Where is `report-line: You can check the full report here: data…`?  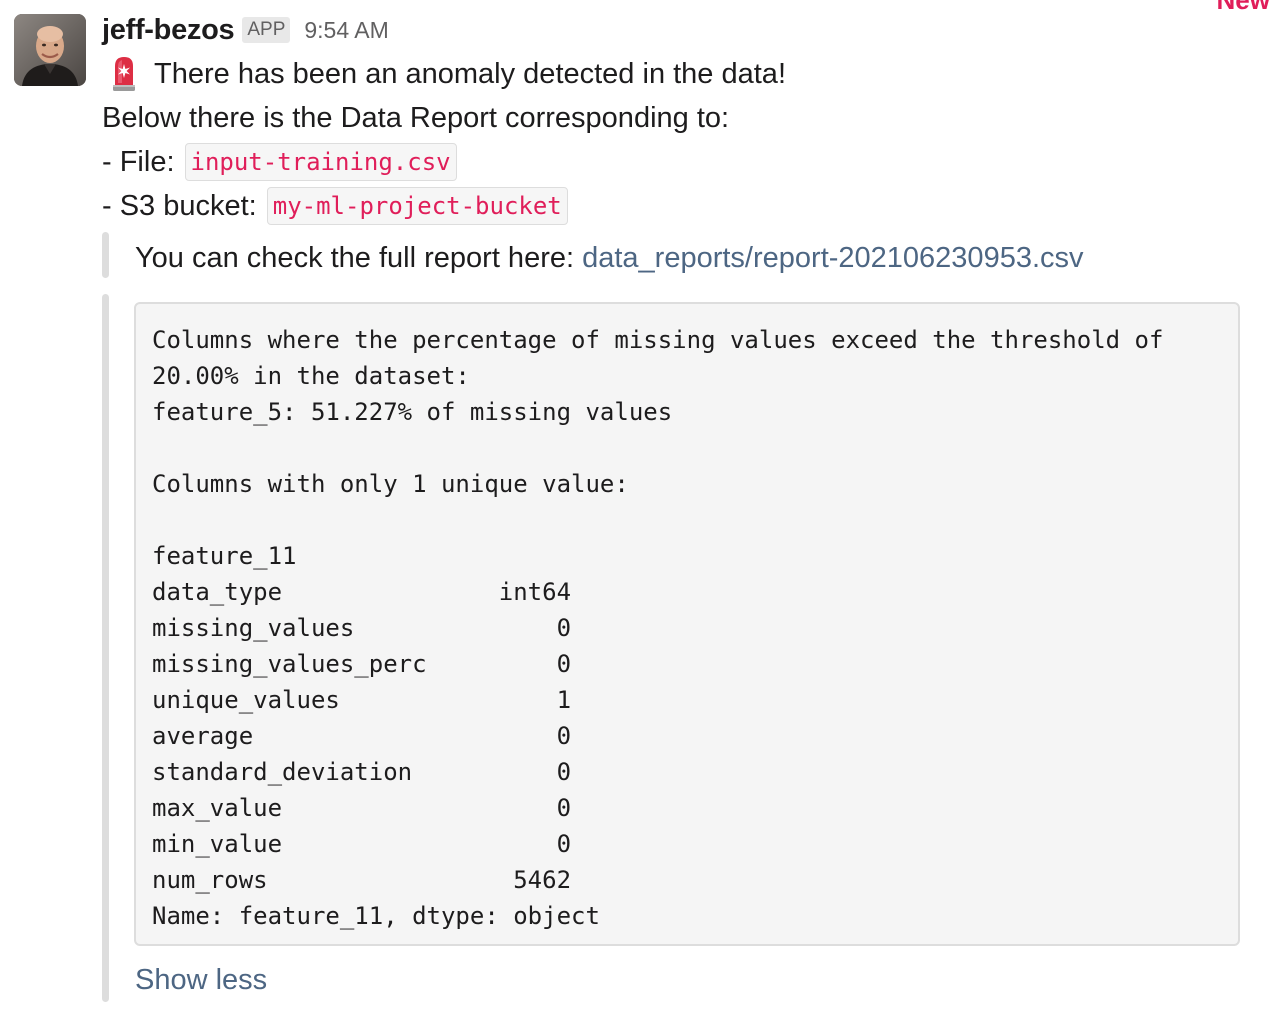 report-line: You can check the full report here: data… is located at coordinates (609, 258).